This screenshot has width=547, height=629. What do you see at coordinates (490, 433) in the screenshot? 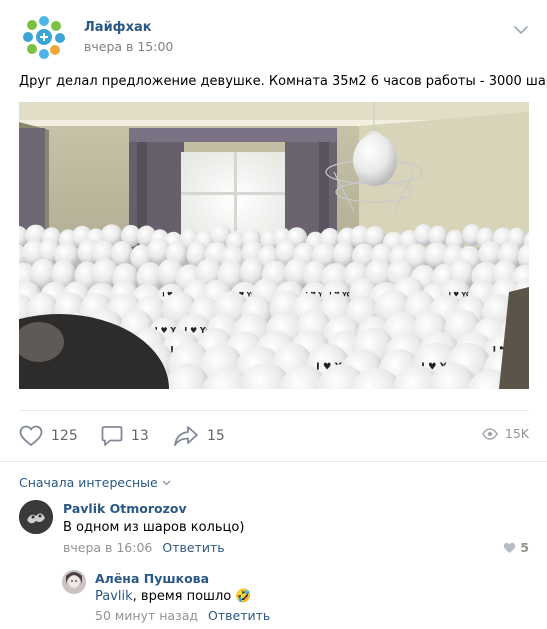
I see `eye-icon` at bounding box center [490, 433].